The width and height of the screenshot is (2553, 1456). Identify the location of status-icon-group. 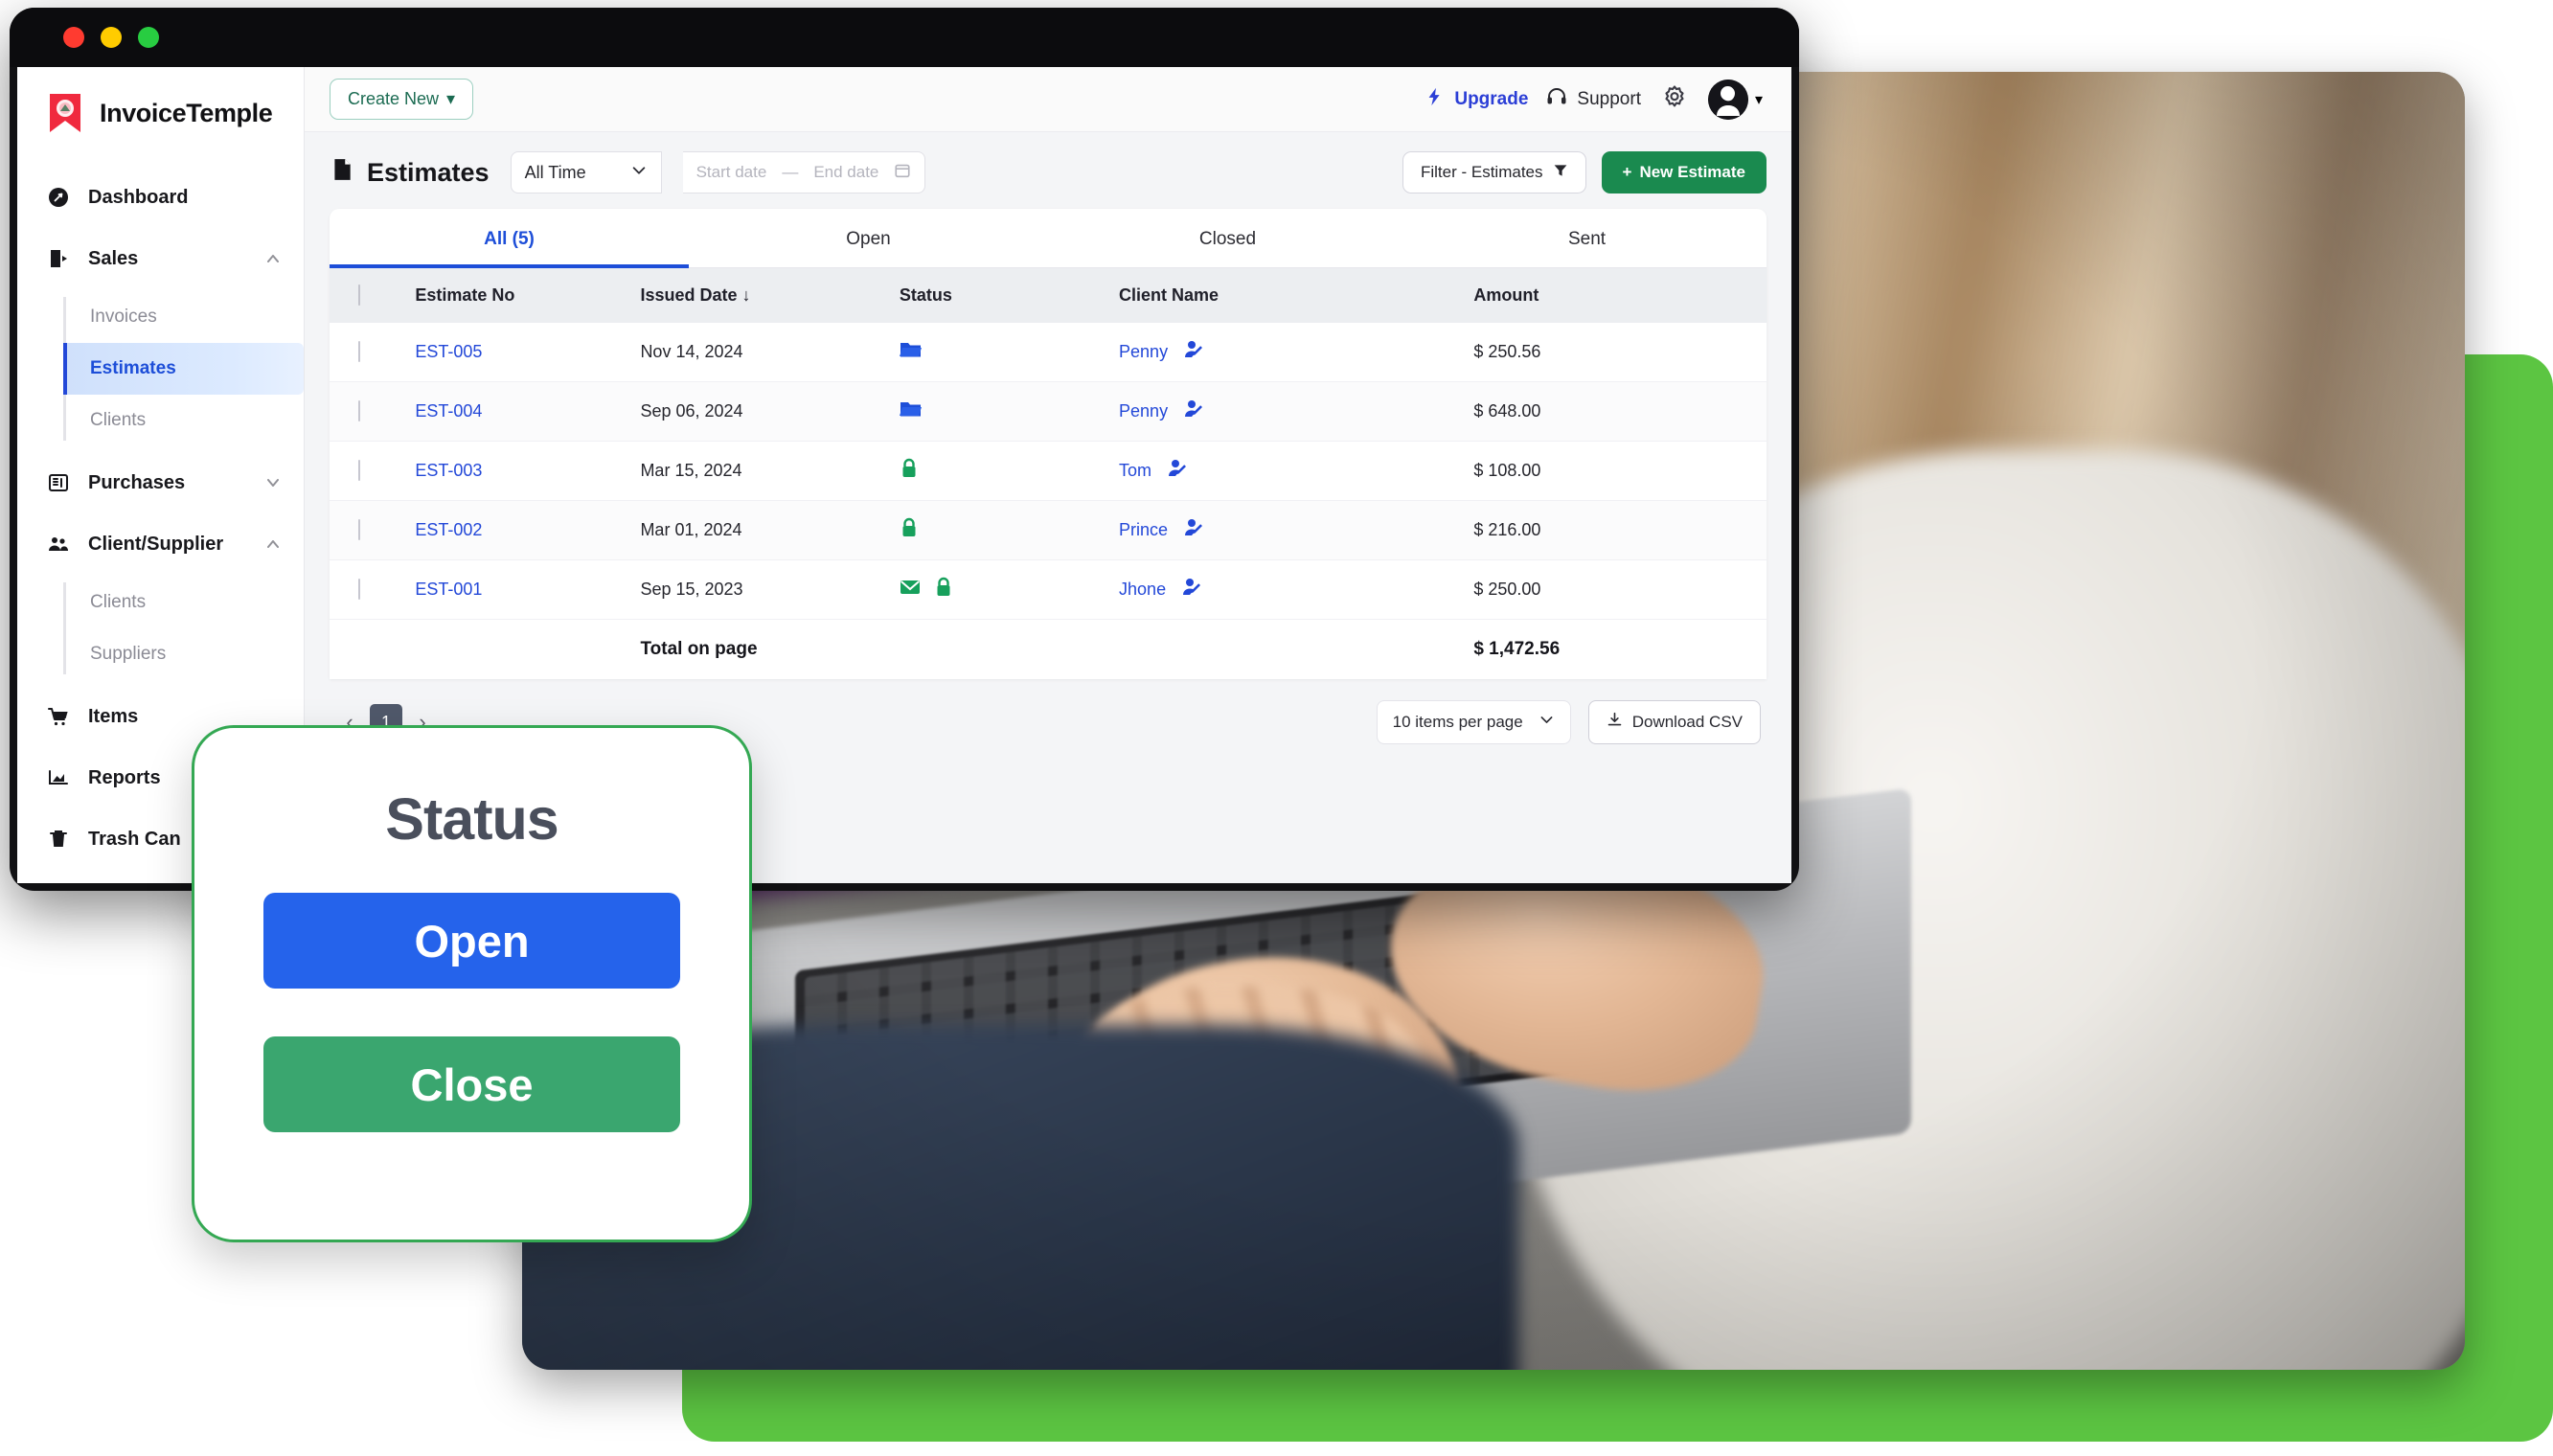
(1009, 590).